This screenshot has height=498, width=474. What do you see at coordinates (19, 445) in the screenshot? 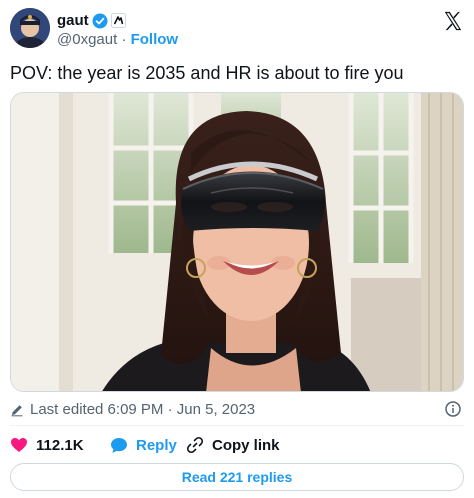
I see `heart-icon` at bounding box center [19, 445].